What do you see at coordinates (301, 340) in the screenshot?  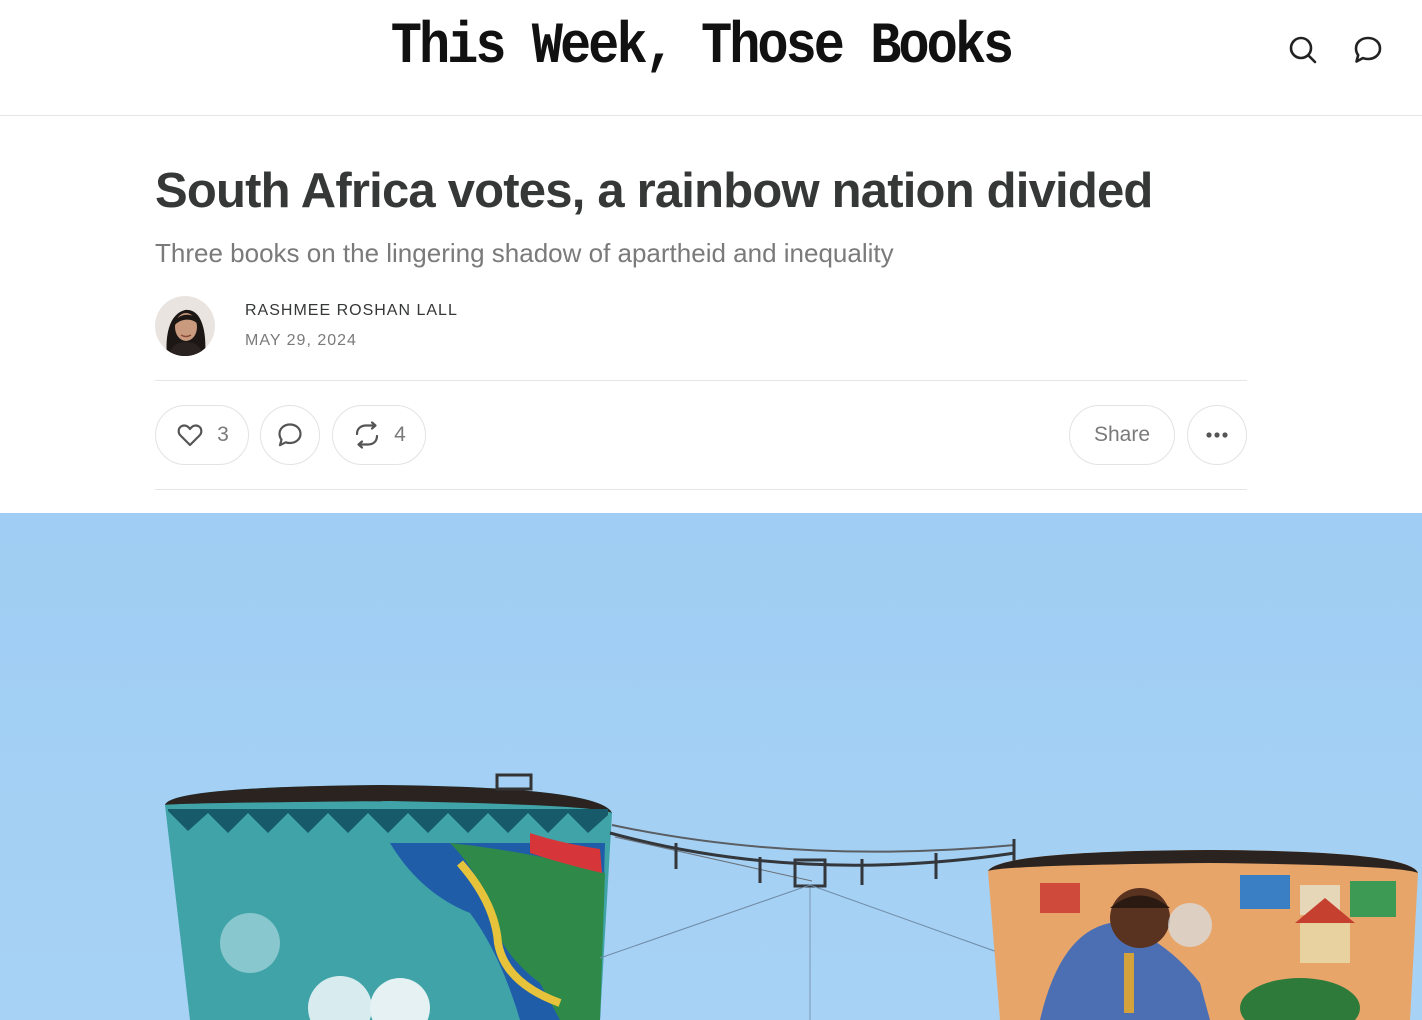 I see `post-date: MAY 29, 2024` at bounding box center [301, 340].